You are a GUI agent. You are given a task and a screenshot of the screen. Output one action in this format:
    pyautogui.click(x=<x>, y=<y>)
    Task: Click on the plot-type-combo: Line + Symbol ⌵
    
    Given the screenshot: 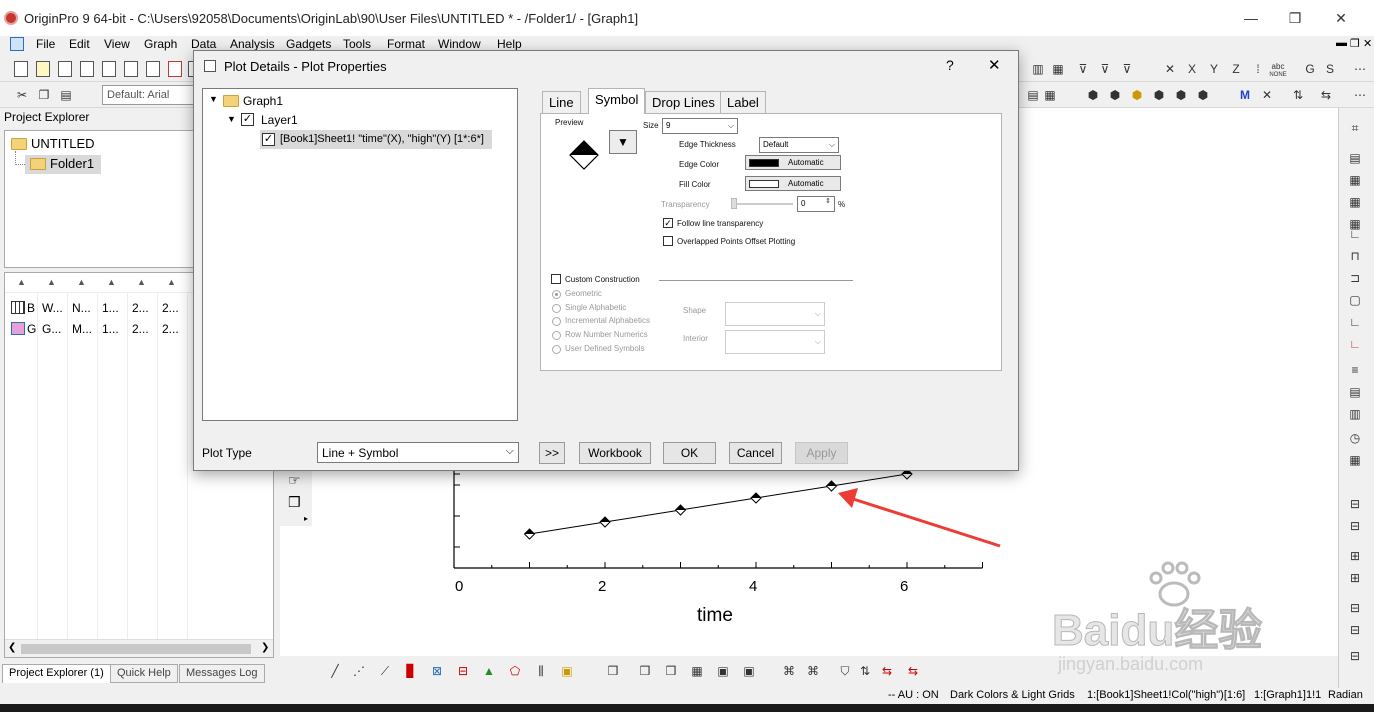 What is the action you would take?
    pyautogui.click(x=418, y=452)
    